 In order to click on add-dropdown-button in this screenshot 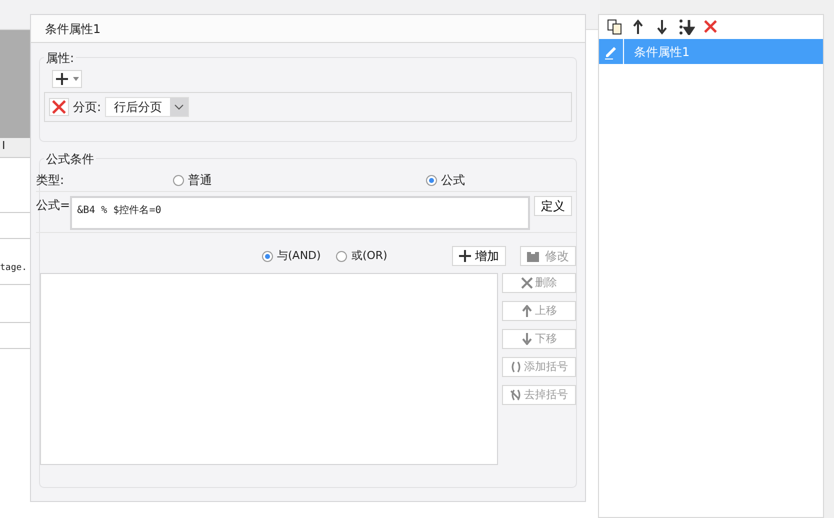, I will do `click(67, 79)`.